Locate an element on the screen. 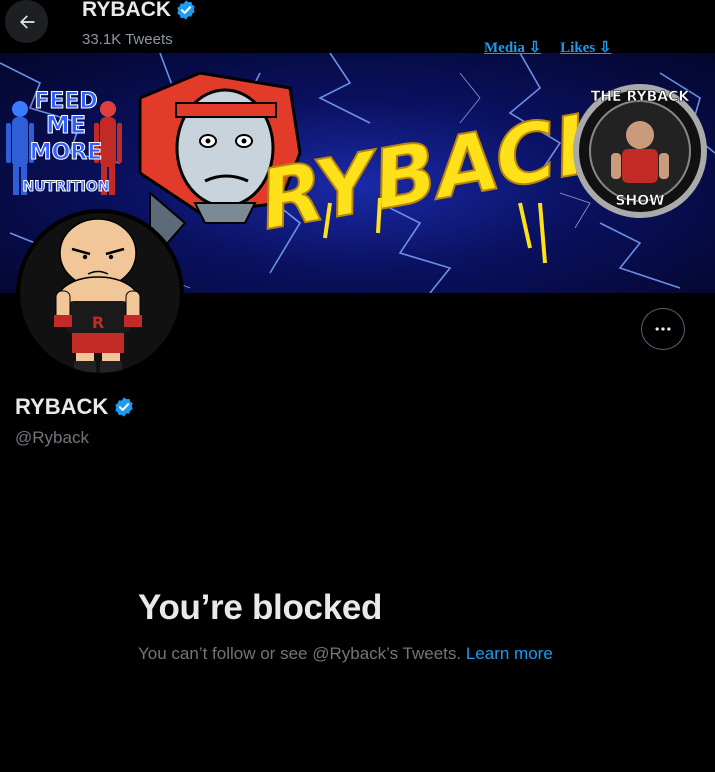  banner-text-more: MORE is located at coordinates (66, 152).